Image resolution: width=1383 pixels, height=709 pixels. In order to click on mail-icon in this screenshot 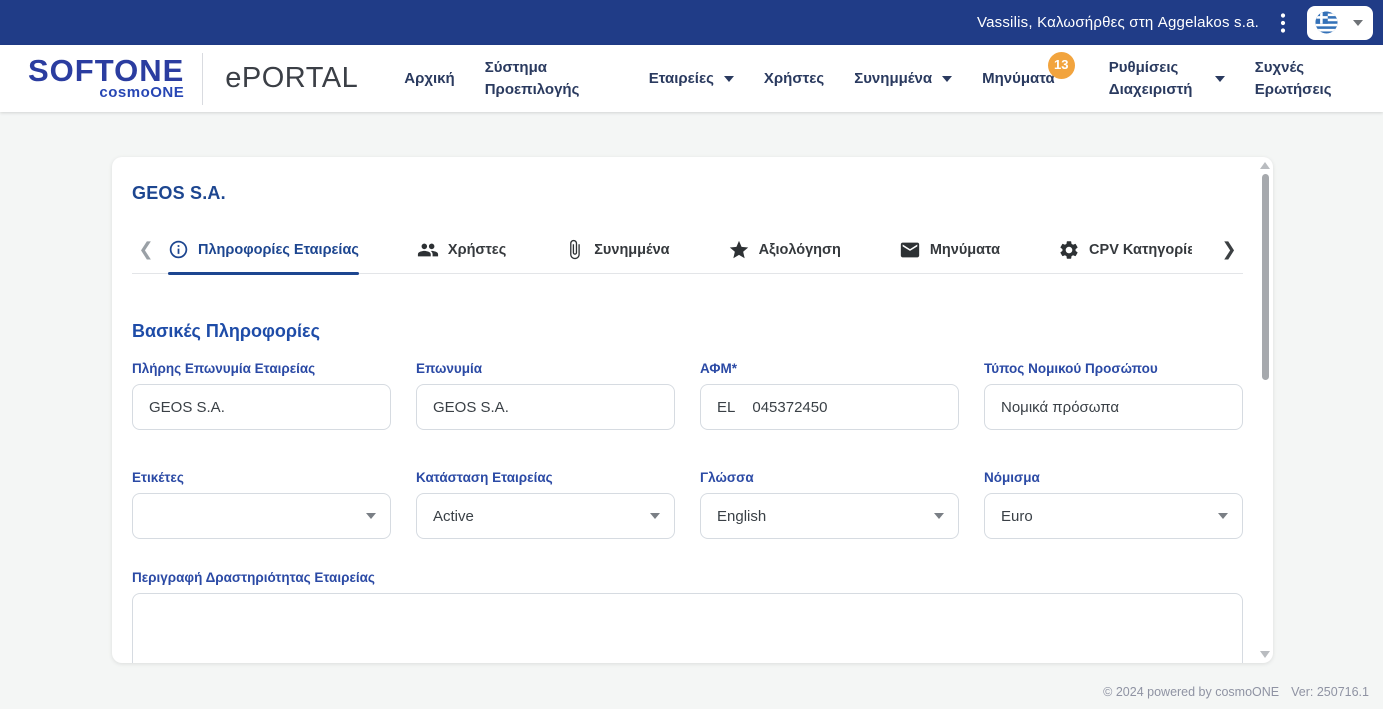, I will do `click(909, 249)`.